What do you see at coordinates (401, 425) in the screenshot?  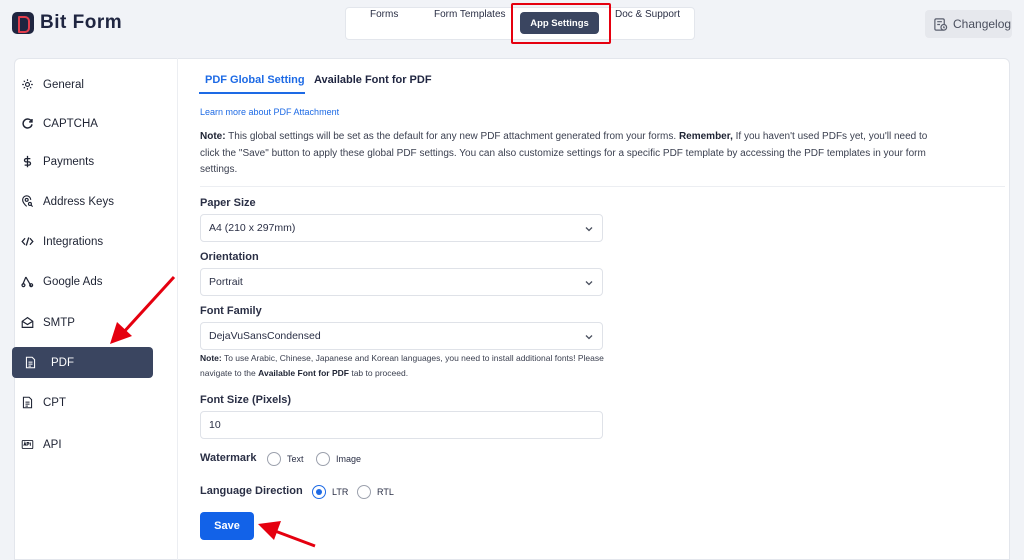 I see `font-size-input: 10` at bounding box center [401, 425].